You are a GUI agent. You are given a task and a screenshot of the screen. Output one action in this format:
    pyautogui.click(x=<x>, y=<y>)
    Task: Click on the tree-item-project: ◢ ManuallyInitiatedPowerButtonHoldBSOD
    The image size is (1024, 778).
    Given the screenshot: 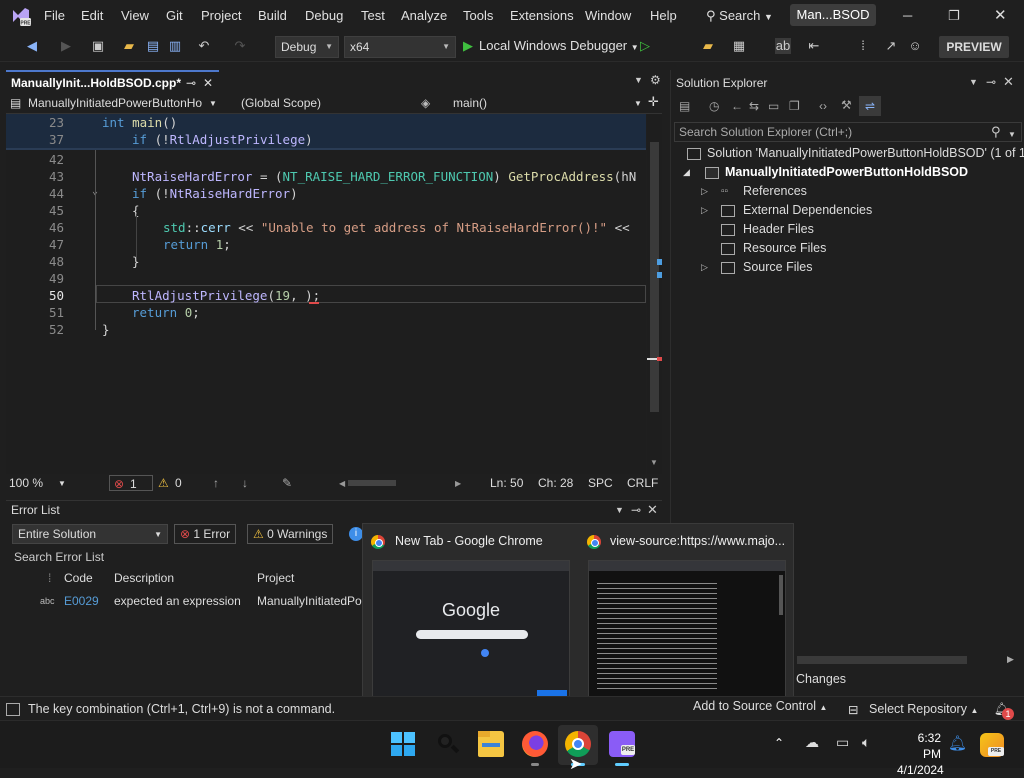 What is the action you would take?
    pyautogui.click(x=847, y=172)
    